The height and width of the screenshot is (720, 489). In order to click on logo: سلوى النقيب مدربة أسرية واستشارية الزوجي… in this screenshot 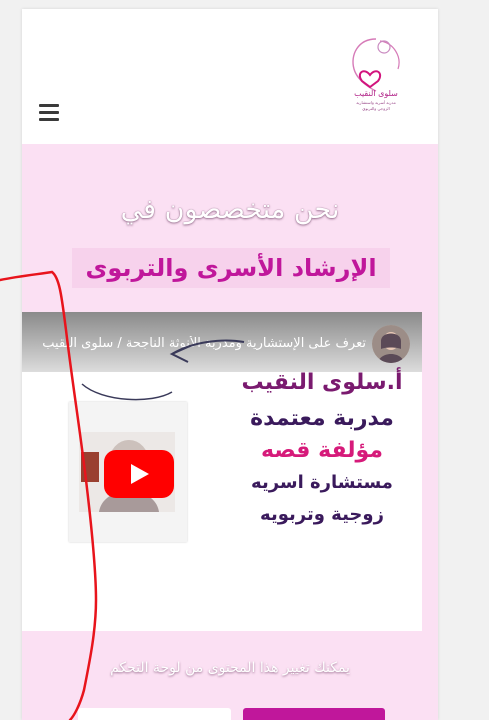, I will do `click(376, 73)`.